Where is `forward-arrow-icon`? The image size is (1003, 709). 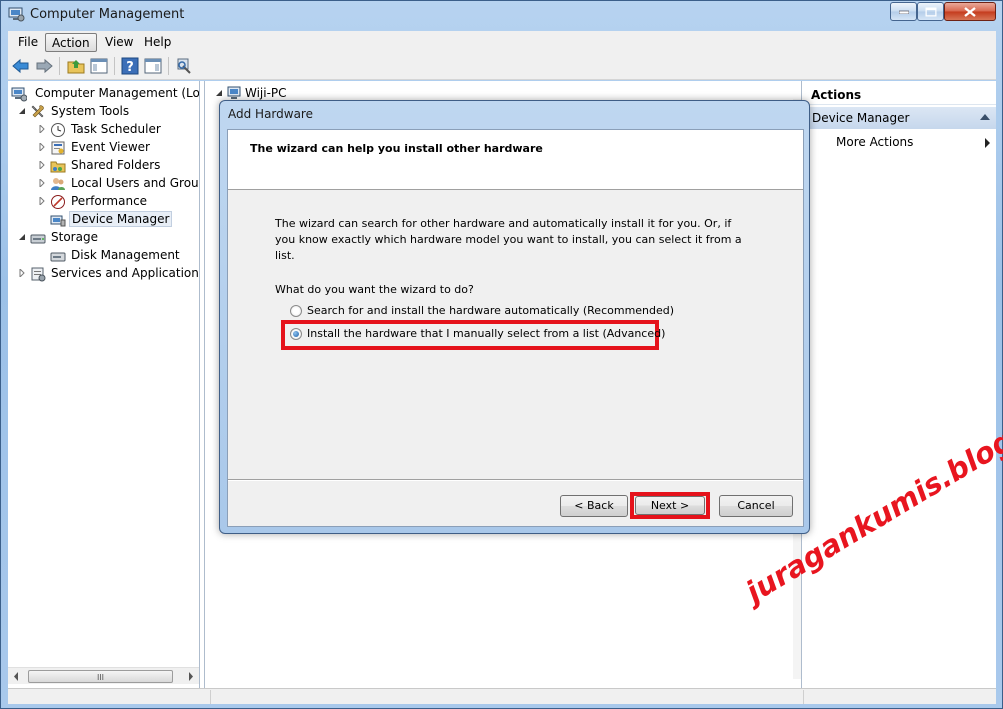
forward-arrow-icon is located at coordinates (44, 66).